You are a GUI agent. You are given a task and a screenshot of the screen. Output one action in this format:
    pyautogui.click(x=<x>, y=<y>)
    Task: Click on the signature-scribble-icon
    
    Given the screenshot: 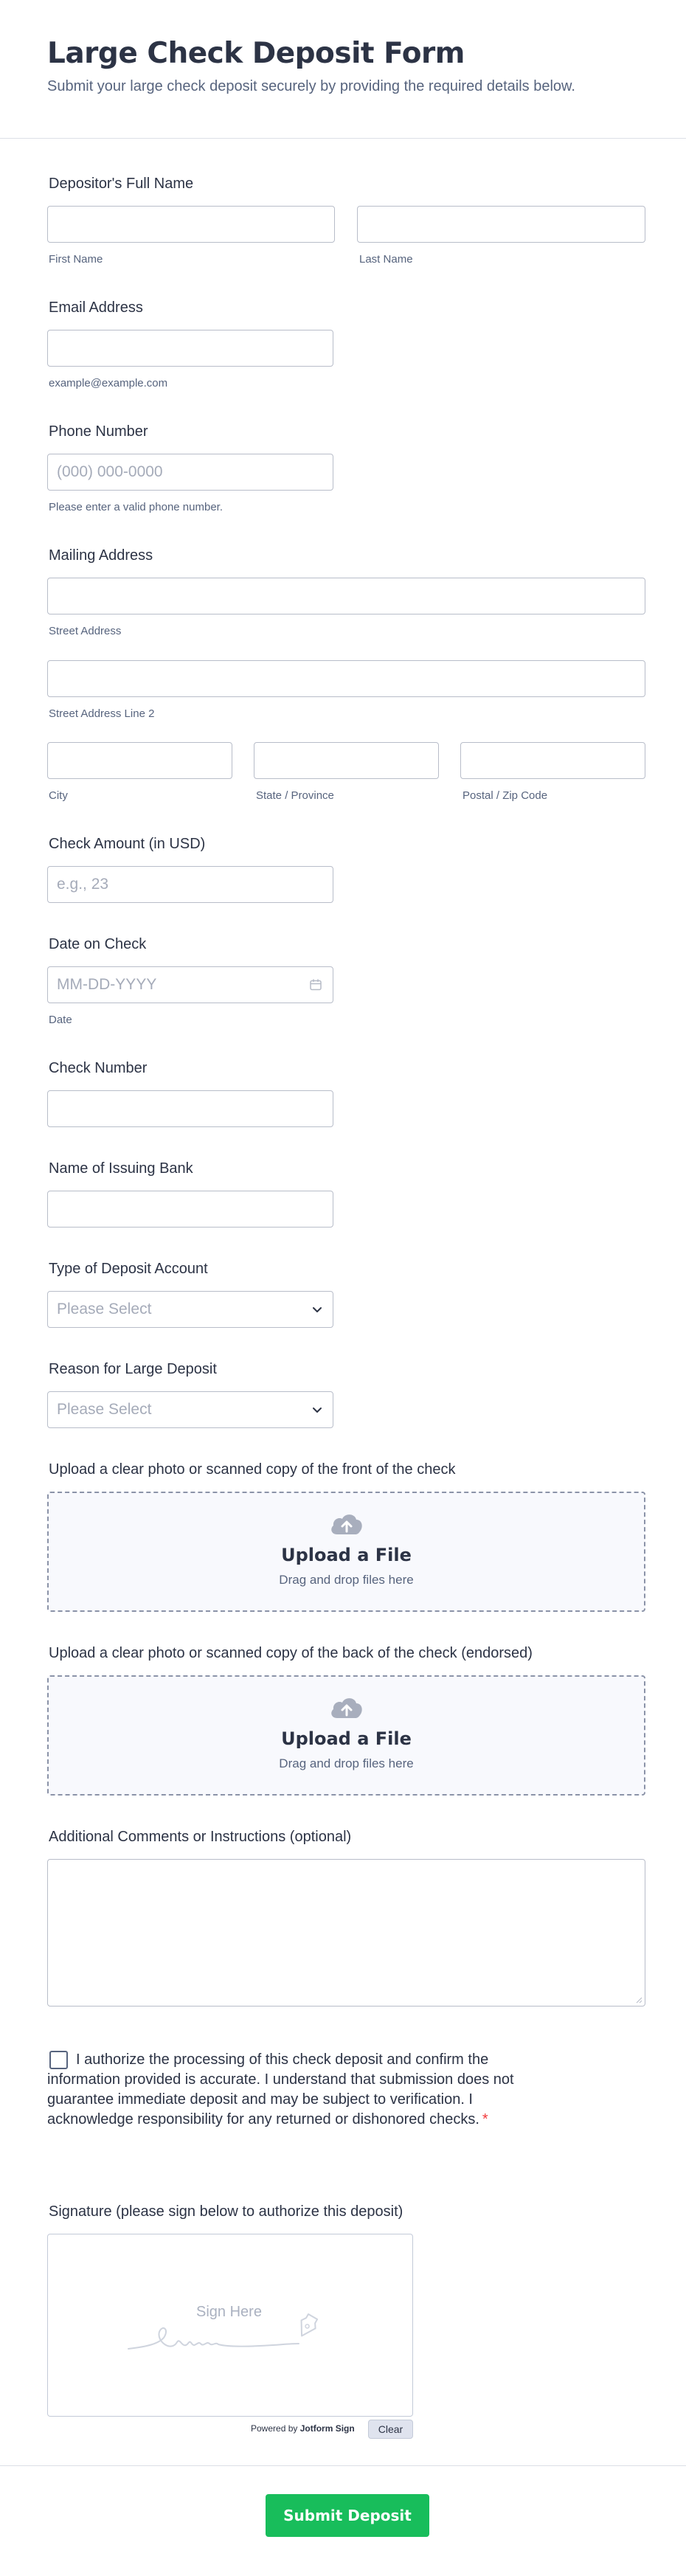 What is the action you would take?
    pyautogui.click(x=223, y=2331)
    